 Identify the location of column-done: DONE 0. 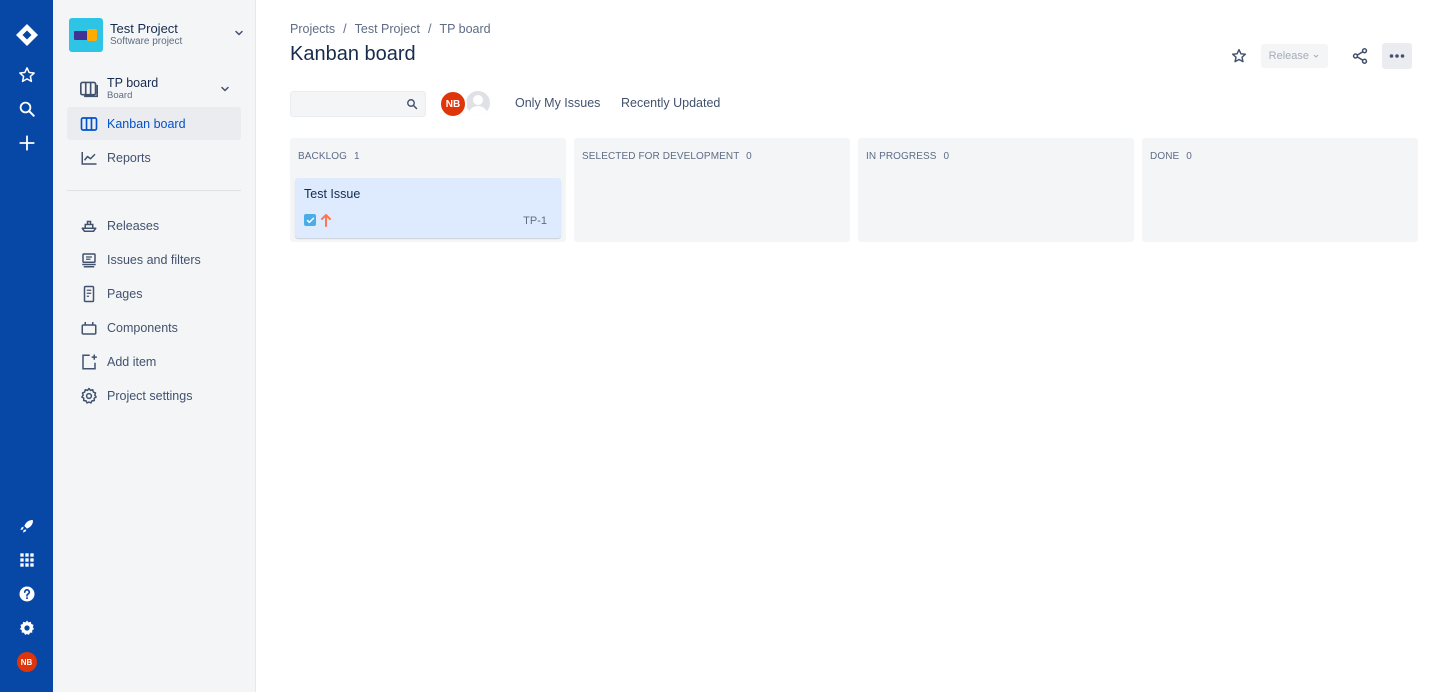
(1280, 190).